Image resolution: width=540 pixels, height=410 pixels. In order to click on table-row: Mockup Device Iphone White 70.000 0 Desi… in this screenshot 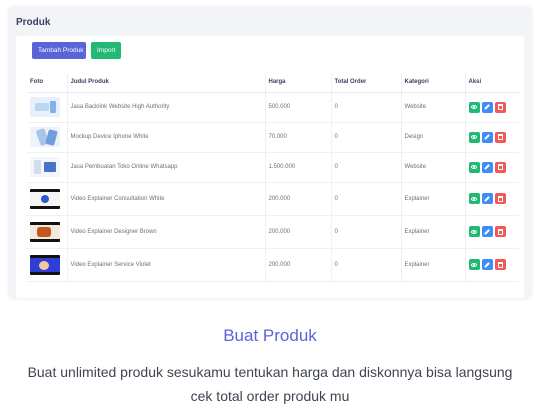, I will do `click(273, 137)`.